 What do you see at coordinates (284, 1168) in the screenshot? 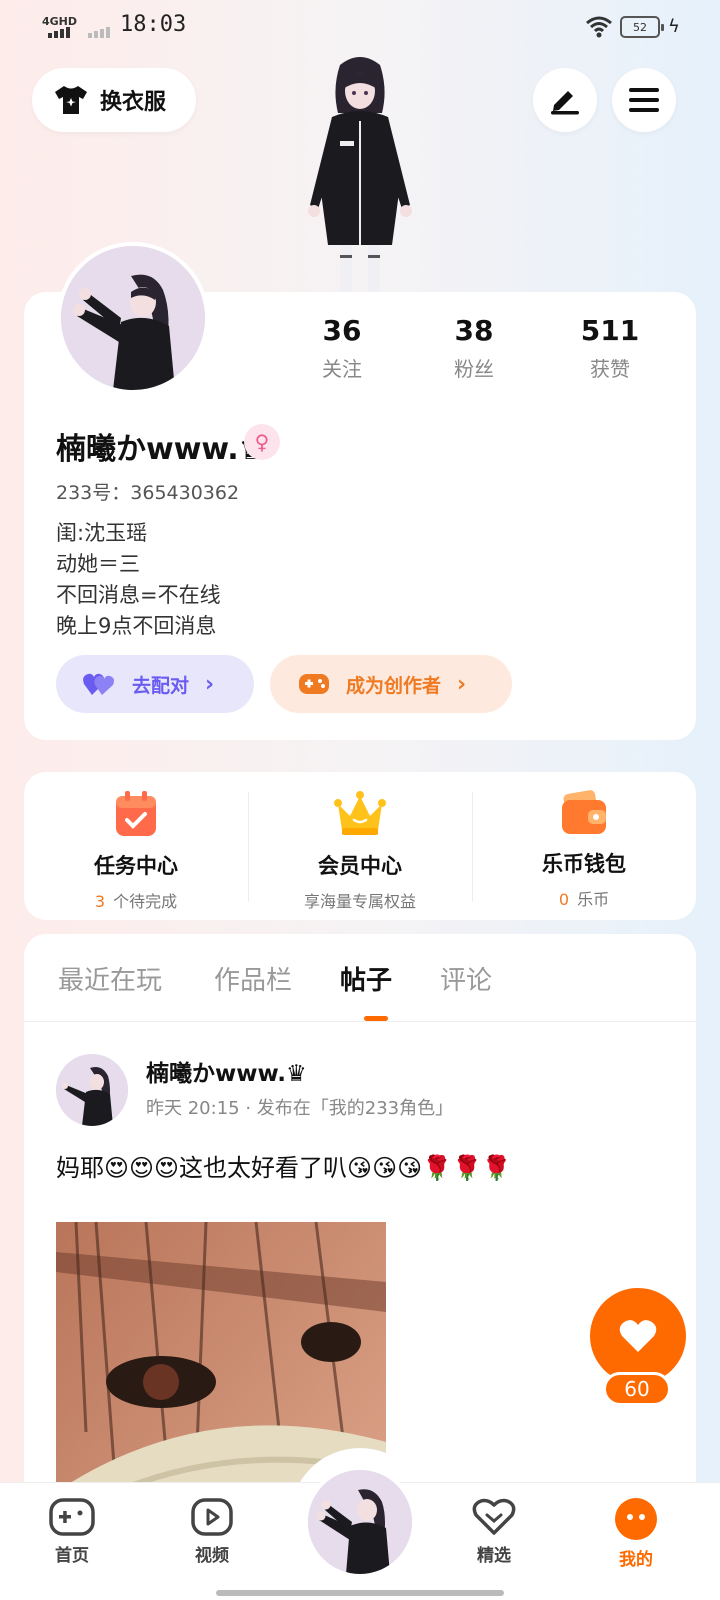
I see `post-text: 妈耶😍😍😍这也太好看了叭😘😘😘🌹🌹🌹` at bounding box center [284, 1168].